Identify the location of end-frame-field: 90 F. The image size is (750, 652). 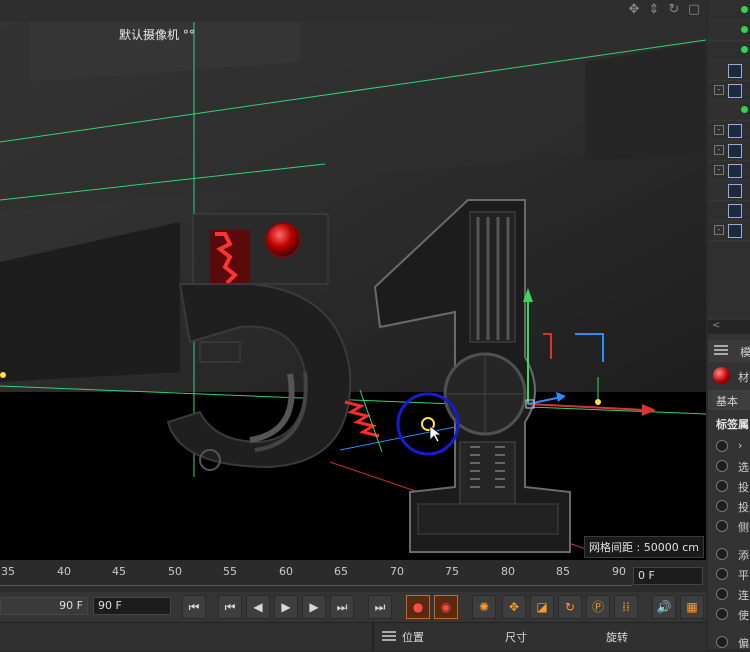
(44, 606).